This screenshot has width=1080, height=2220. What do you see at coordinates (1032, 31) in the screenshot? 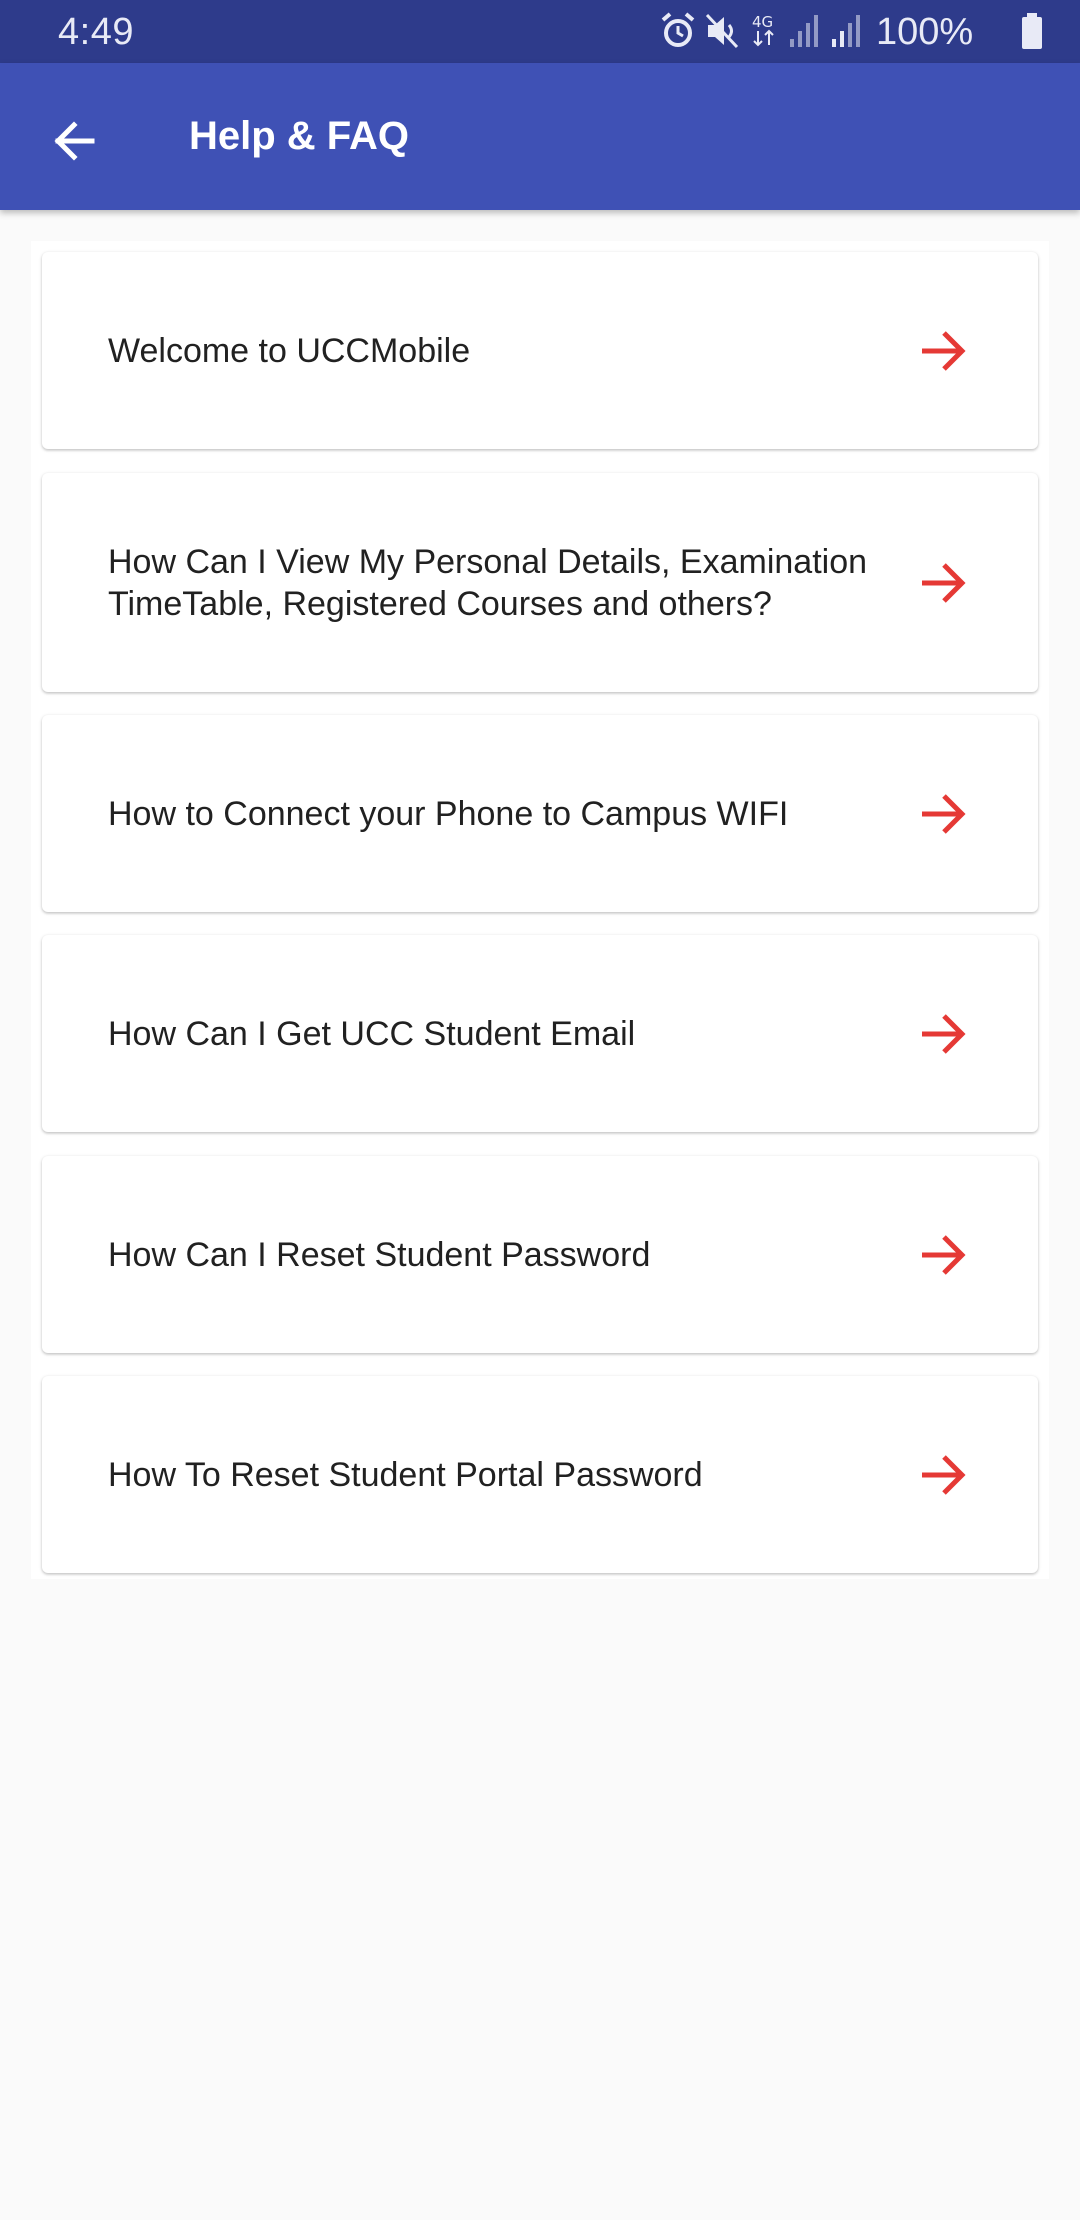
I see `battery-icon` at bounding box center [1032, 31].